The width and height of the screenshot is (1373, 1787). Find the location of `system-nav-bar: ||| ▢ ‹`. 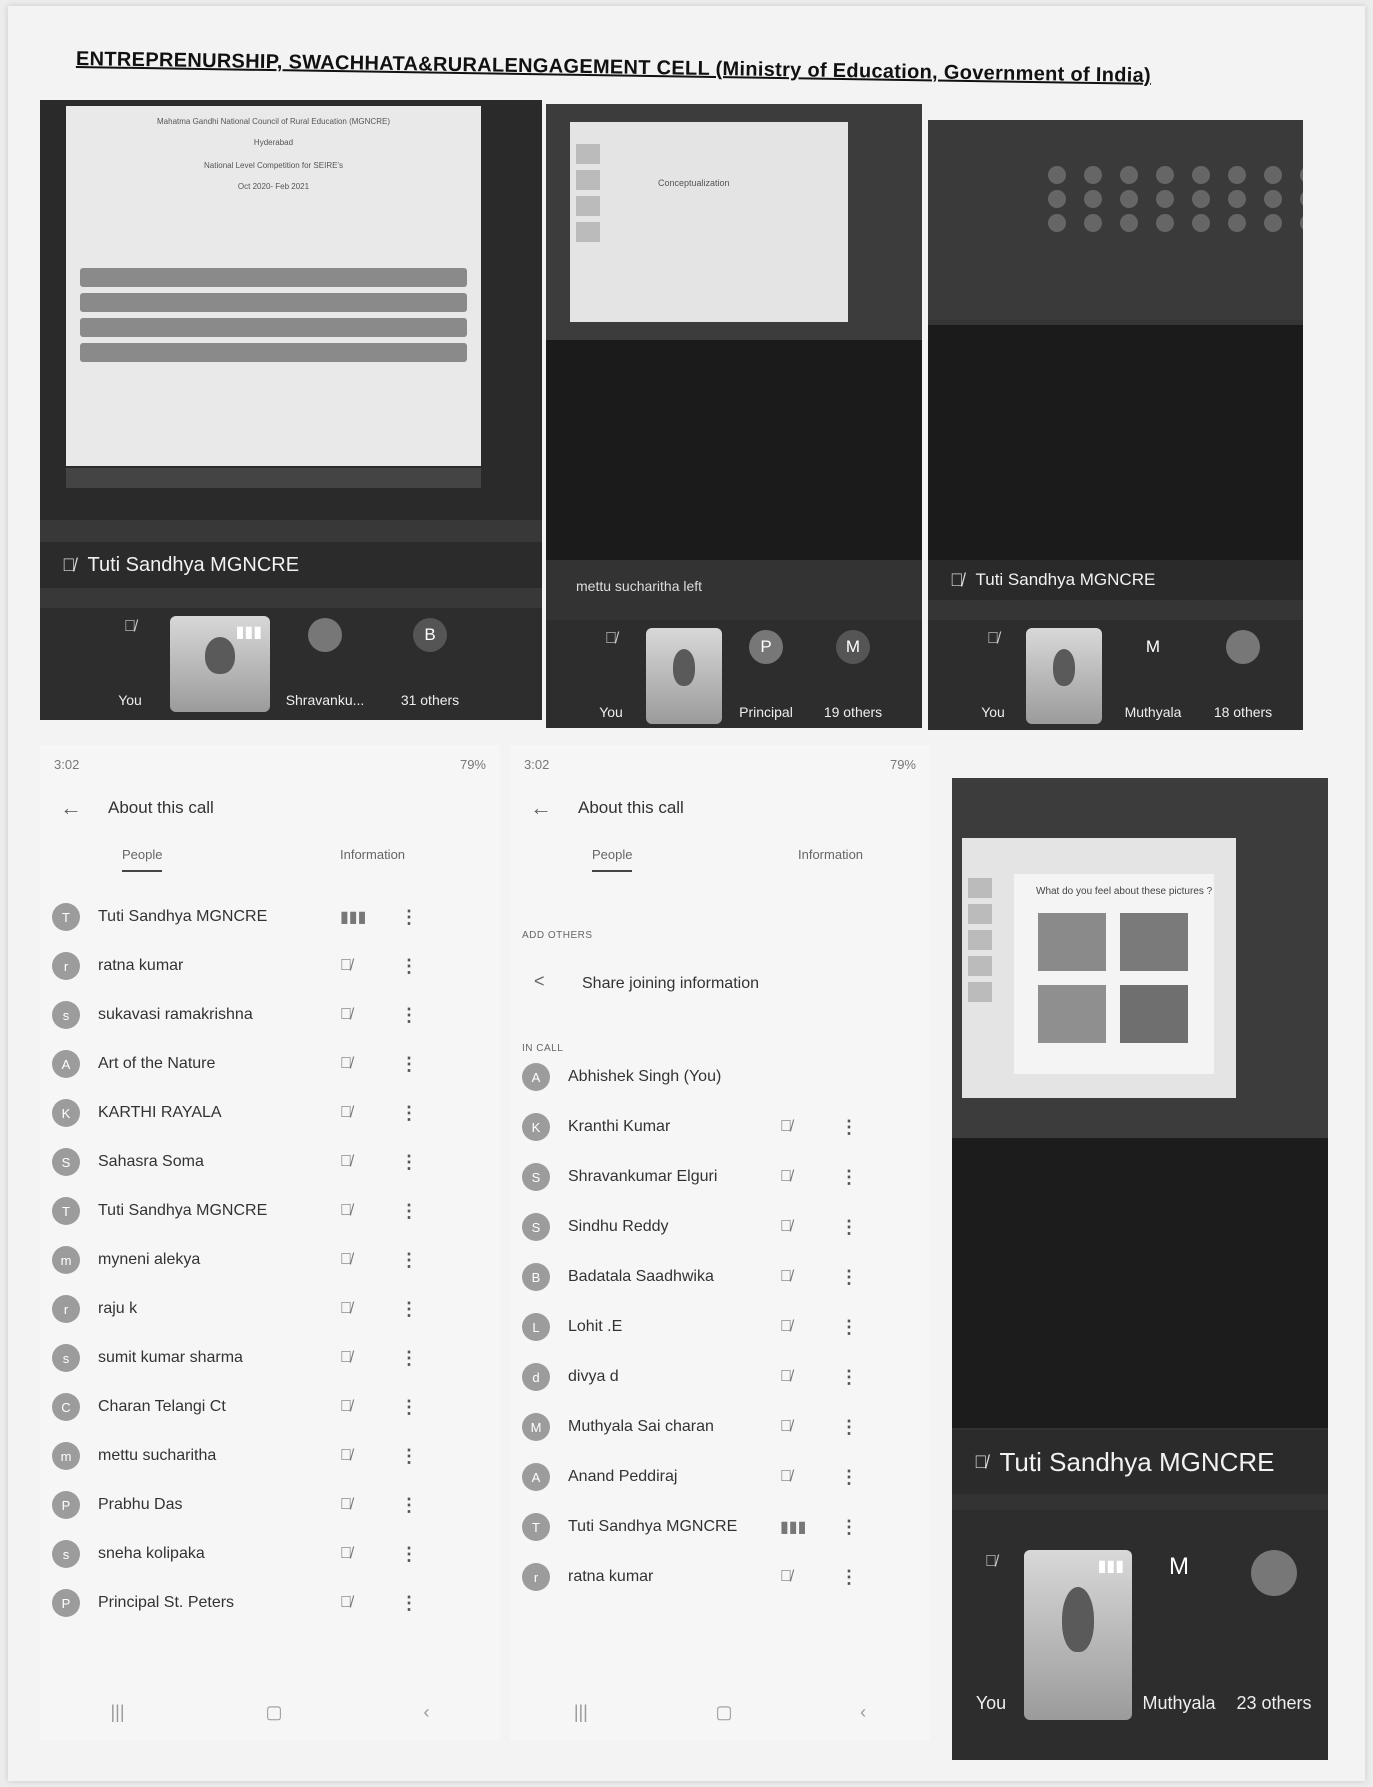

system-nav-bar: ||| ▢ ‹ is located at coordinates (720, 1717).